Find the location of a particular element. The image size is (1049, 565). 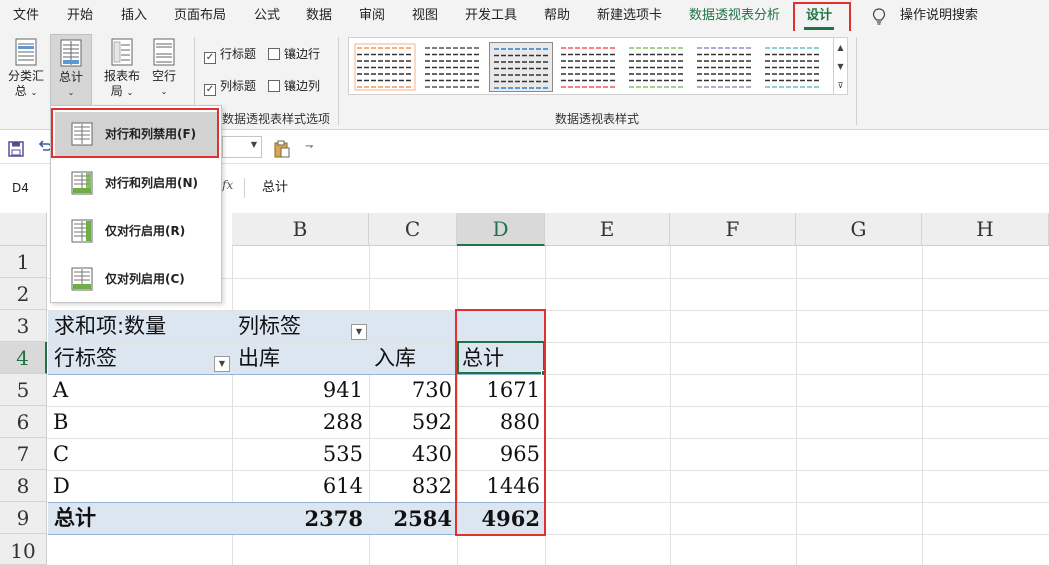

column-header-h: H is located at coordinates (985, 229).